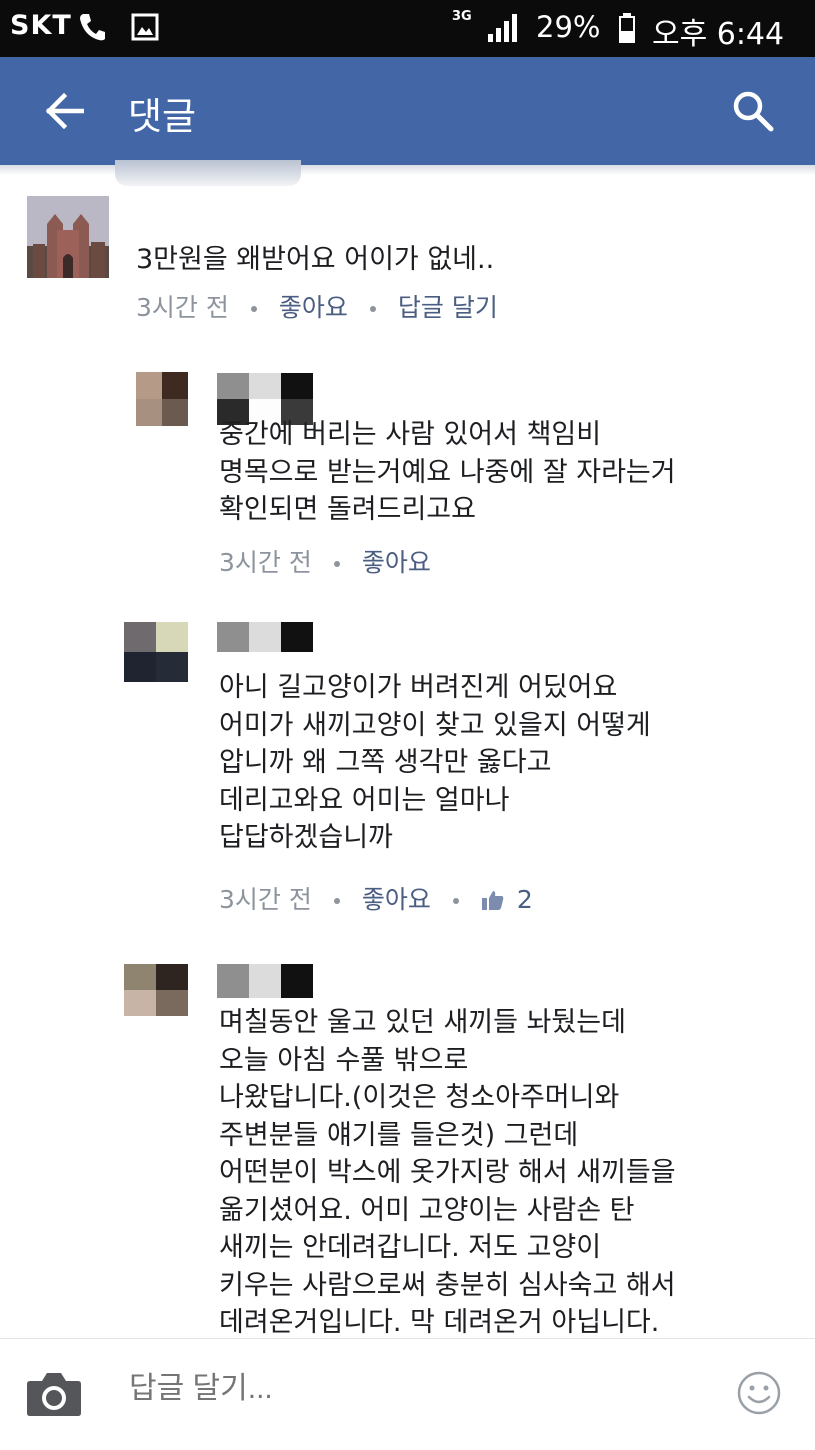 The height and width of the screenshot is (1450, 815). Describe the element at coordinates (502, 28) in the screenshot. I see `signal-icon` at that location.